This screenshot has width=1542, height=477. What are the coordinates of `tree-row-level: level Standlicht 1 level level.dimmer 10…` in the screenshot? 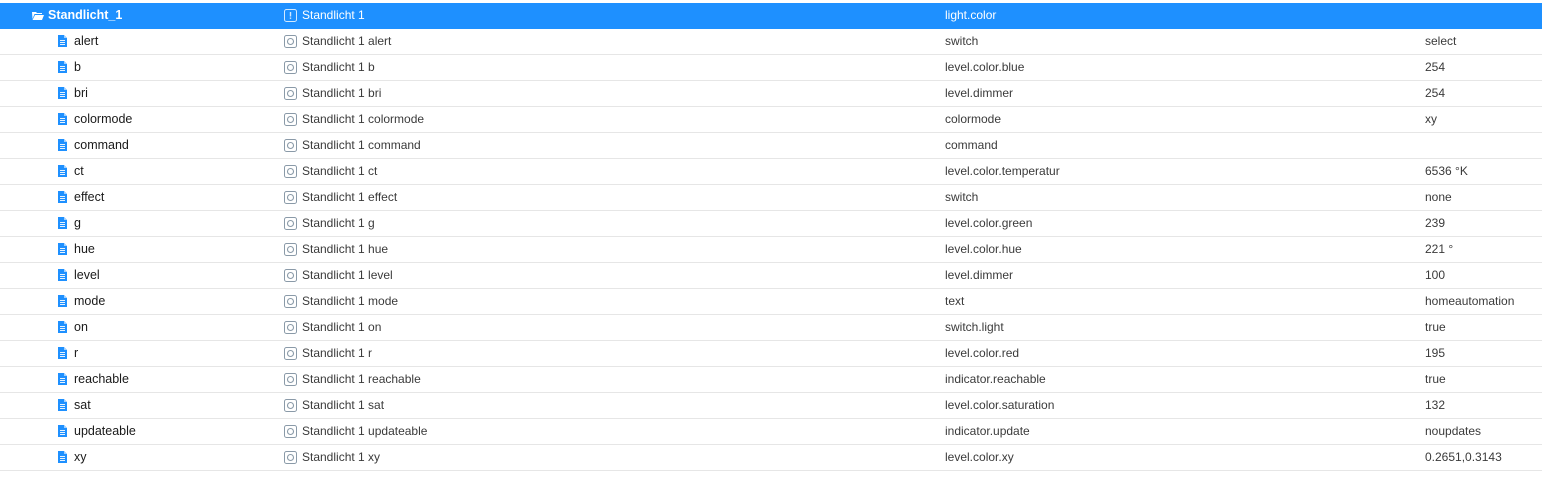 It's located at (771, 276).